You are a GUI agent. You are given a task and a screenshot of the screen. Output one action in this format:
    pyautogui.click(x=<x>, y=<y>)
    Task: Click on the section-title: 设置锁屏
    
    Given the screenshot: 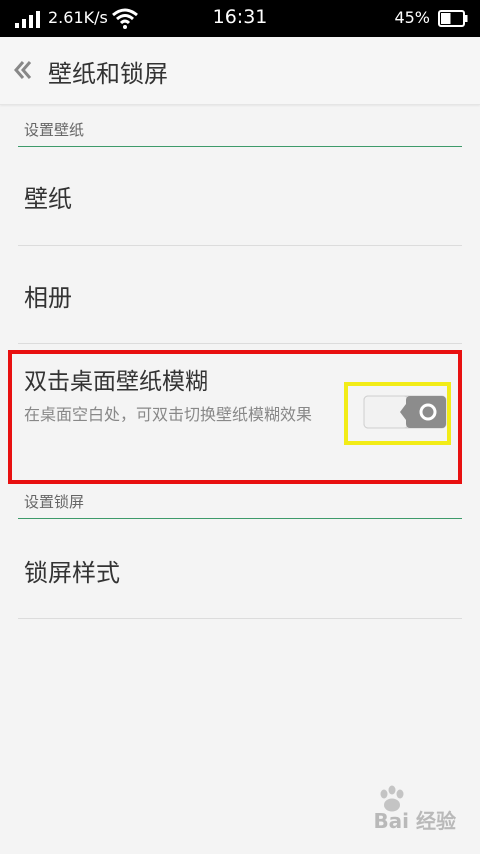 What is the action you would take?
    pyautogui.click(x=54, y=502)
    